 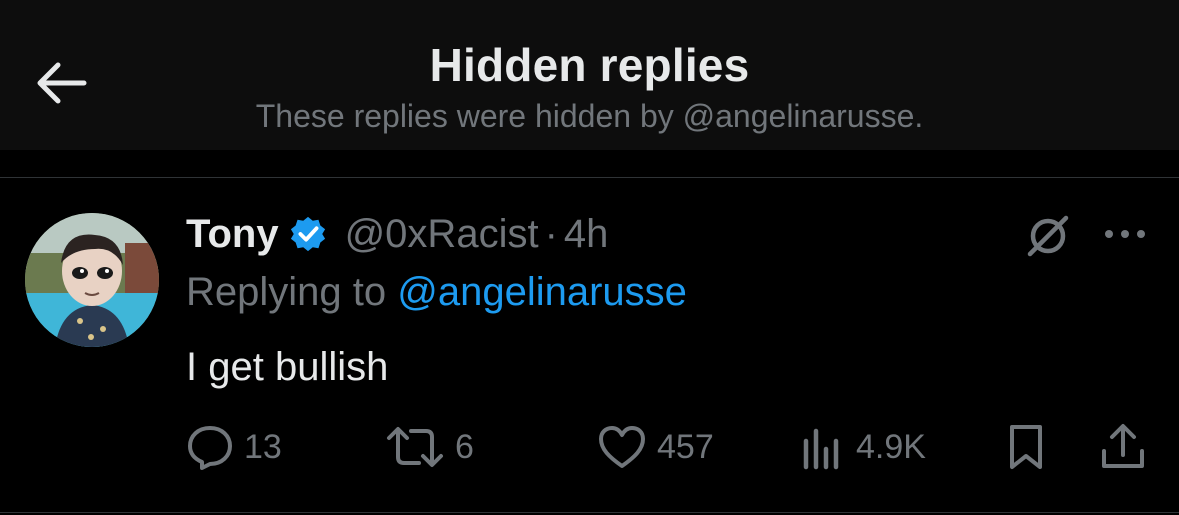 I want to click on views-button: 4.9K, so click(x=863, y=447).